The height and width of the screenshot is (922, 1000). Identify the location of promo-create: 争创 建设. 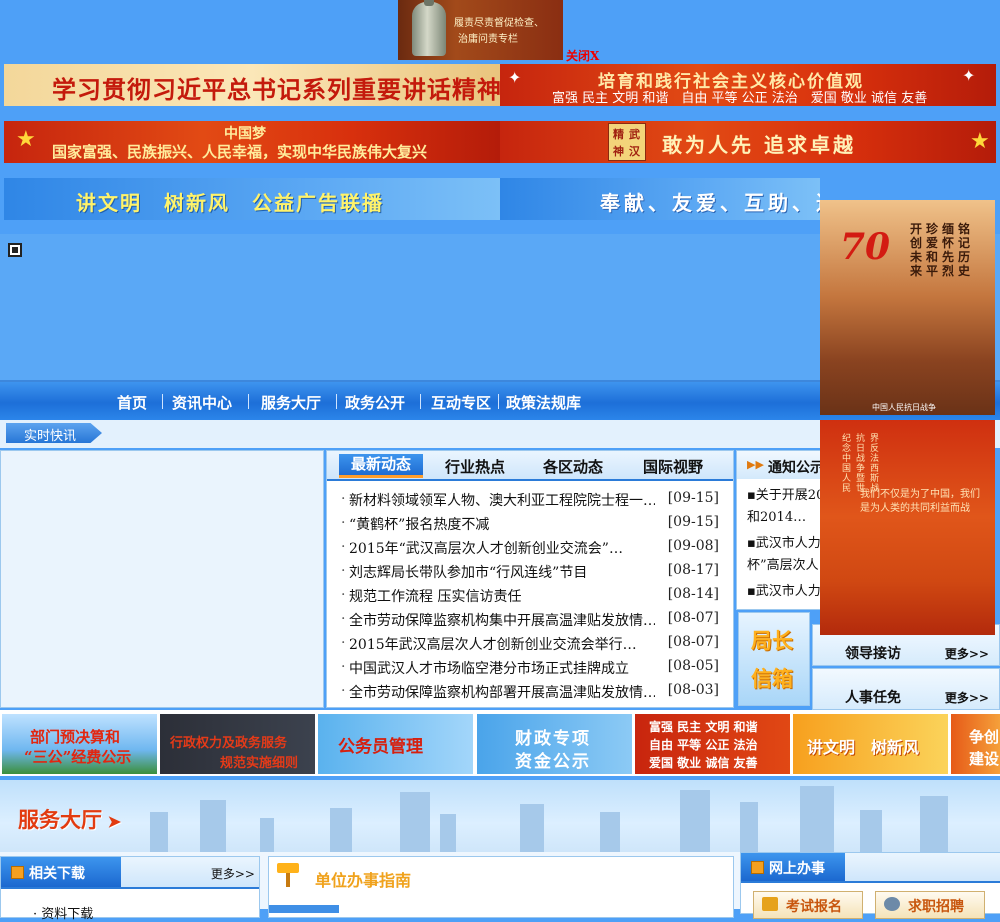
(975, 744).